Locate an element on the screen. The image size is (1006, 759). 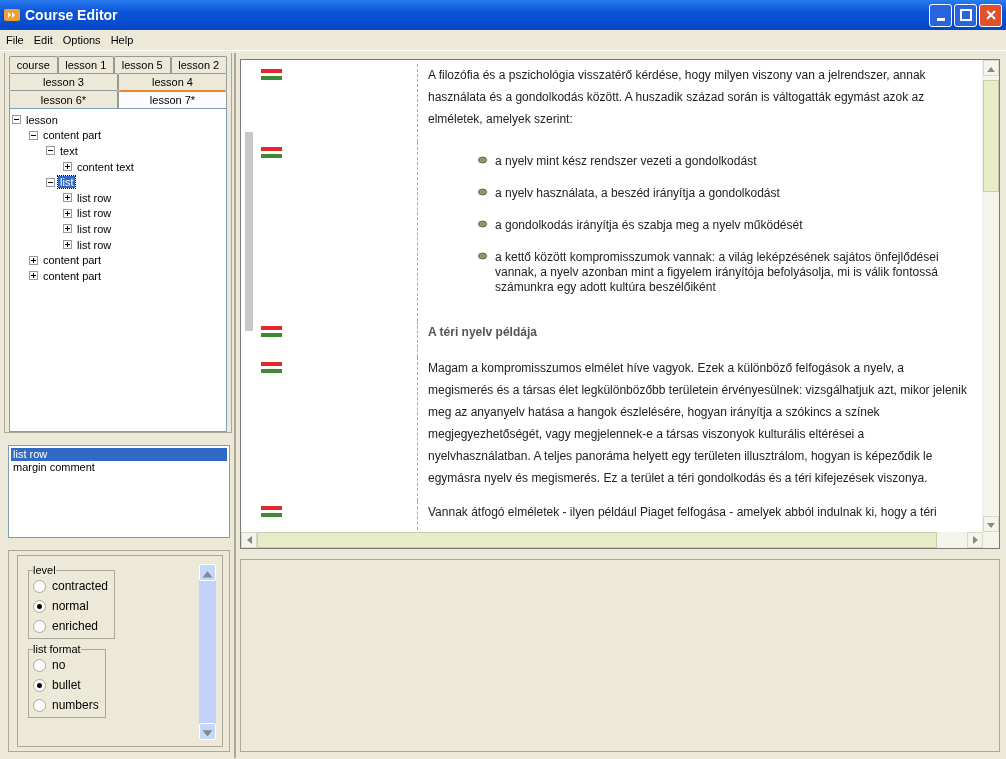
minimize-button is located at coordinates (940, 15).